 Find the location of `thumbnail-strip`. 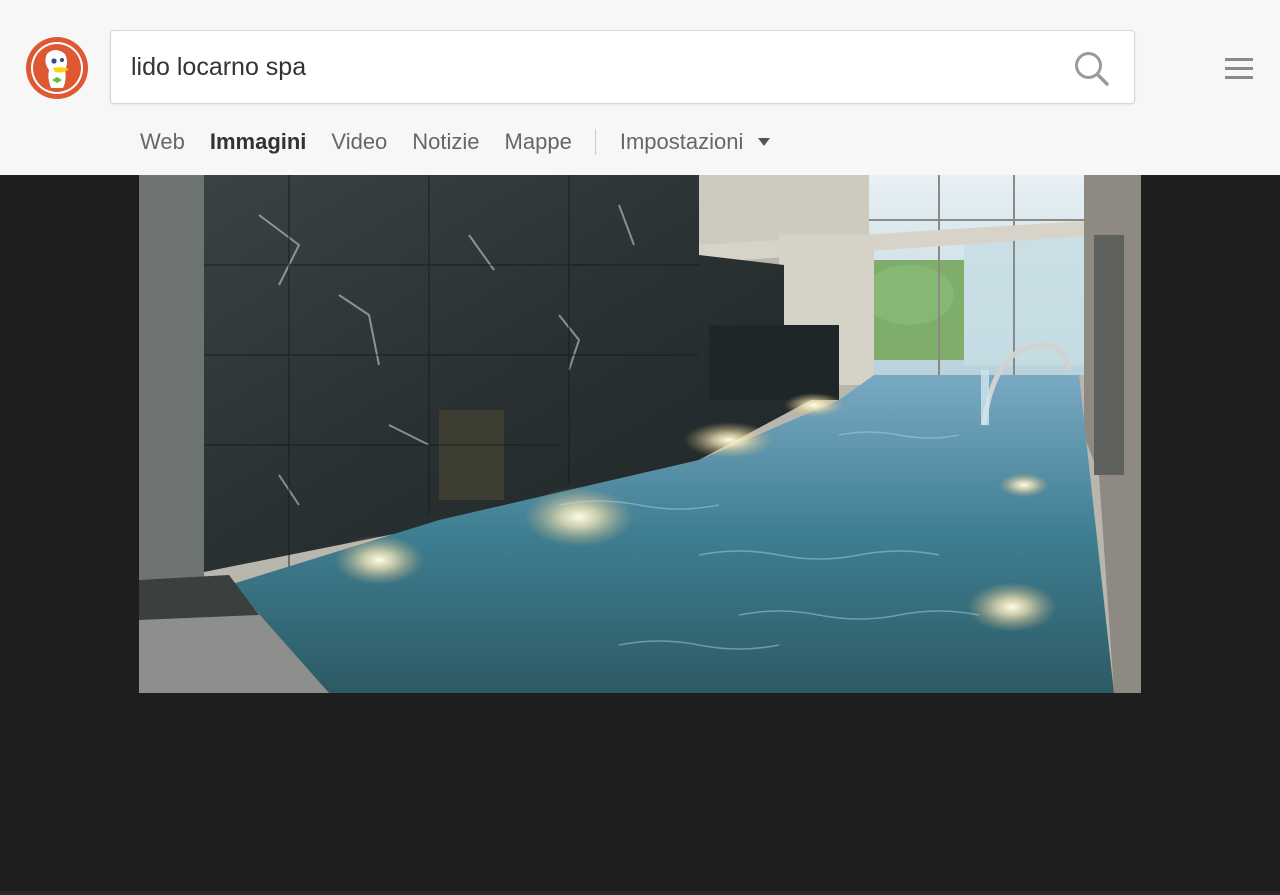

thumbnail-strip is located at coordinates (640, 893).